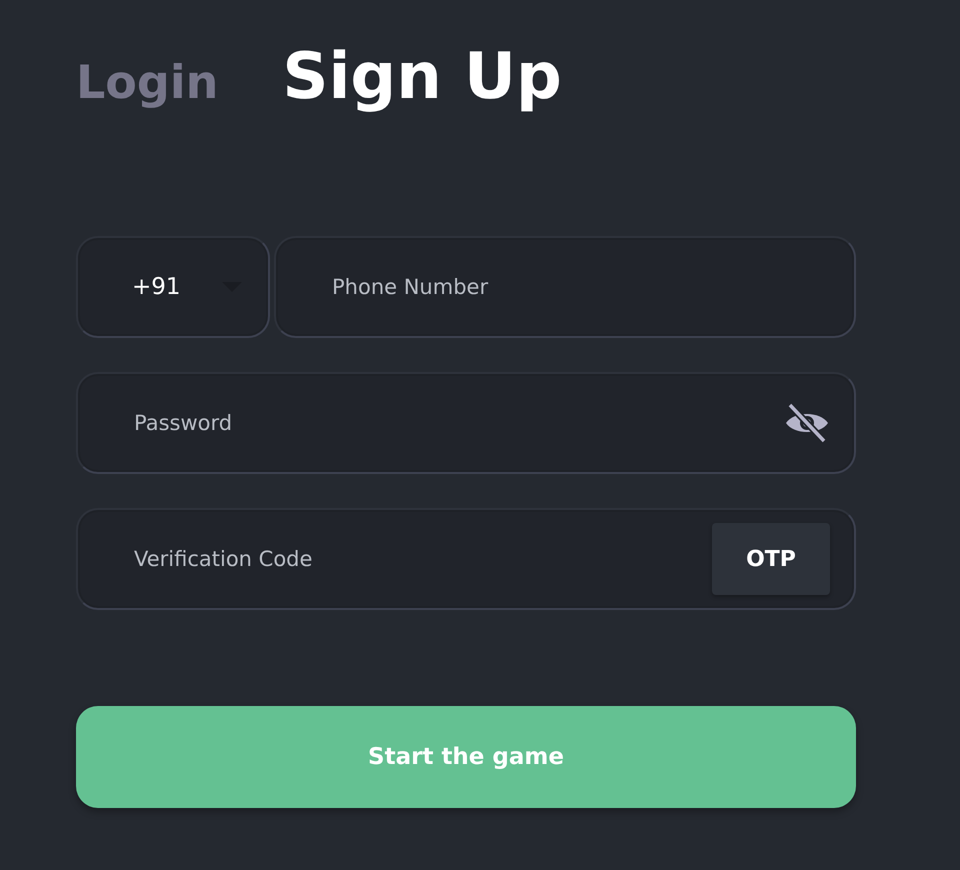 The image size is (960, 870). I want to click on verification-code-field: Verification Code OTP, so click(466, 559).